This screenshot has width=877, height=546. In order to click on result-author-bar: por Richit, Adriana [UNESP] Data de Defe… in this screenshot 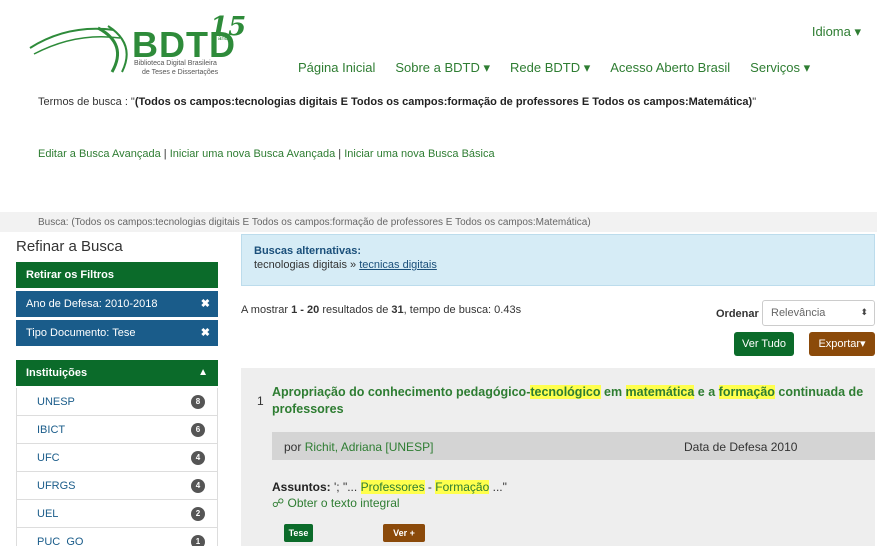, I will do `click(573, 446)`.